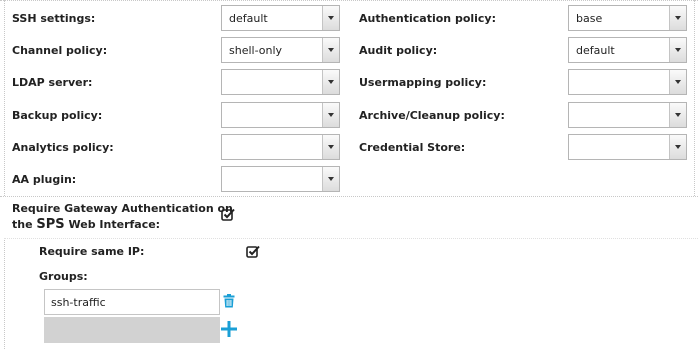 The image size is (698, 349). Describe the element at coordinates (57, 115) in the screenshot. I see `backup-policy-label: Backup policy:` at that location.